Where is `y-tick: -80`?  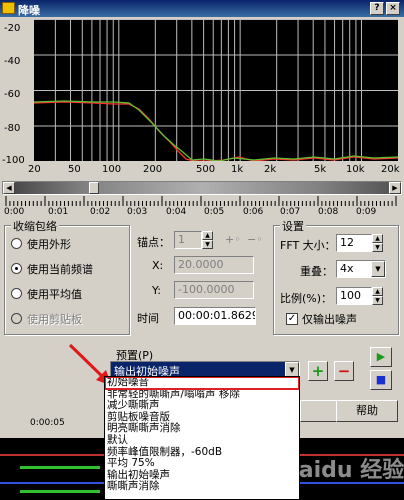 y-tick: -80 is located at coordinates (12, 128).